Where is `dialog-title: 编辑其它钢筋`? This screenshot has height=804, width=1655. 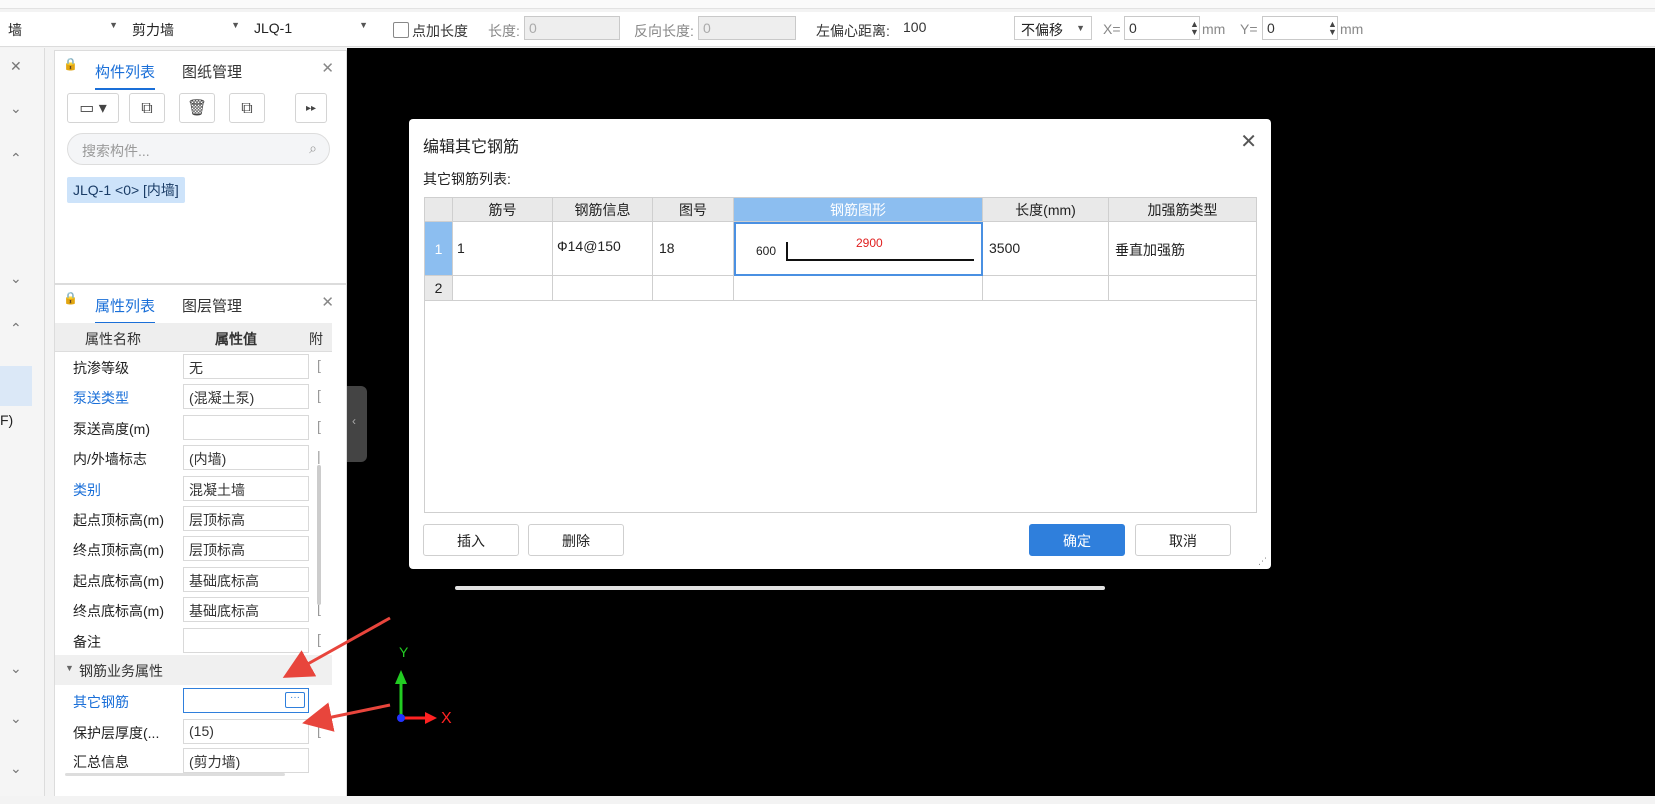 dialog-title: 编辑其它钢筋 is located at coordinates (471, 147).